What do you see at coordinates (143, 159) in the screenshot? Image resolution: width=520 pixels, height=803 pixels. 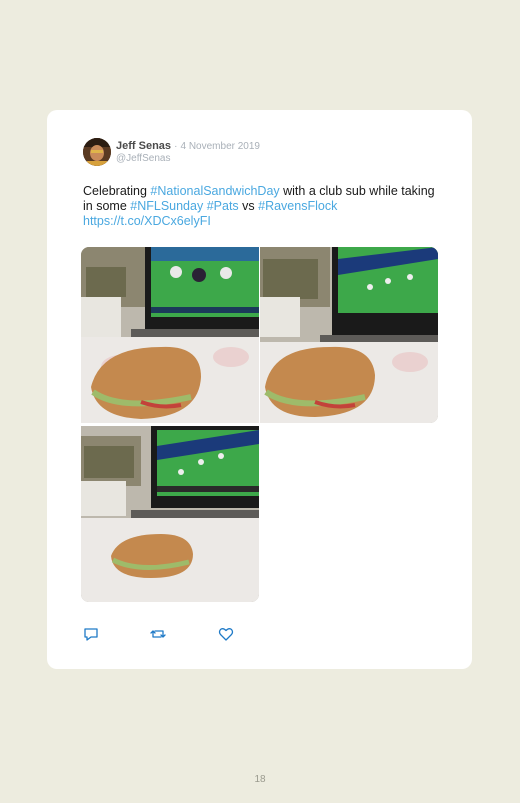 I see `author-handle: @JeffSenas` at bounding box center [143, 159].